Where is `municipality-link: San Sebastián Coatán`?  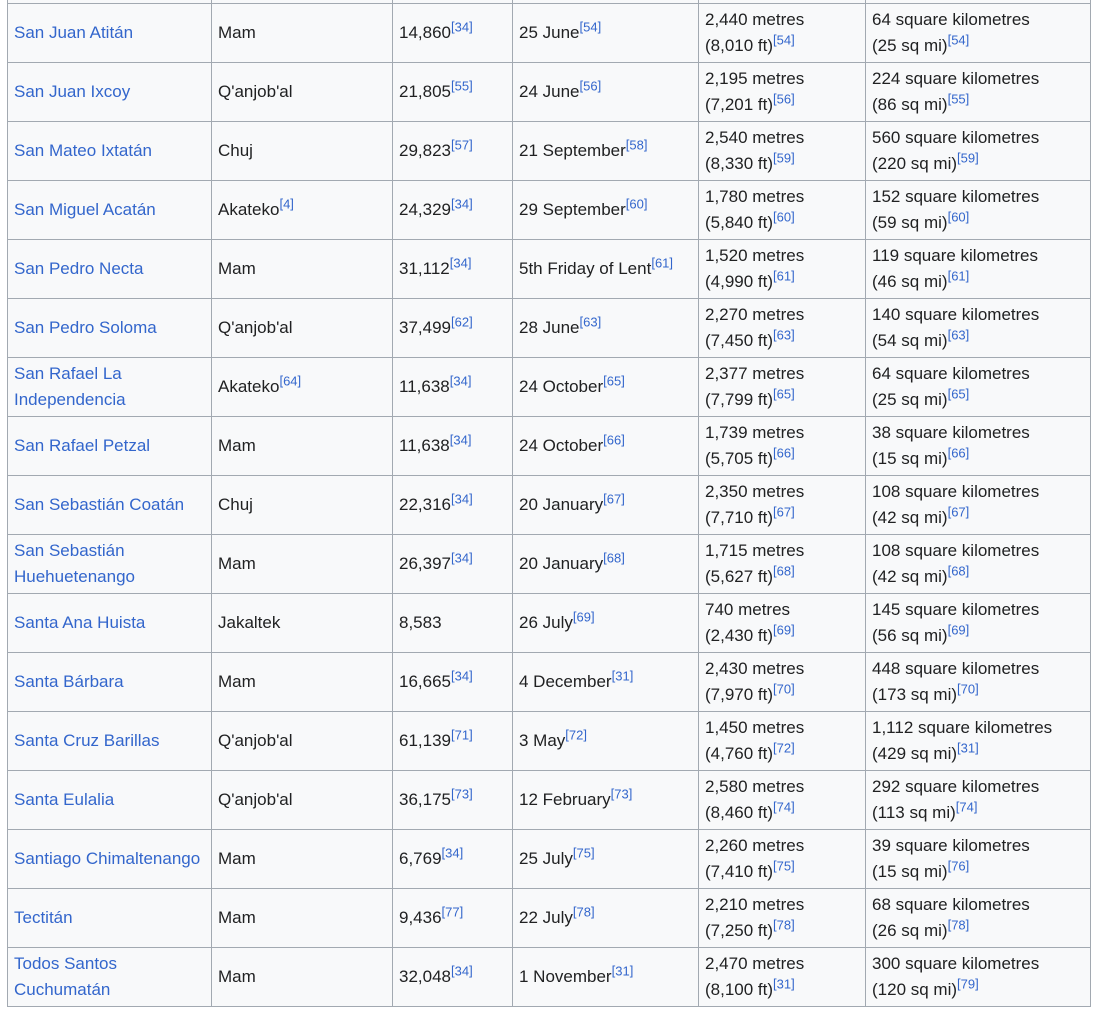 municipality-link: San Sebastián Coatán is located at coordinates (99, 504).